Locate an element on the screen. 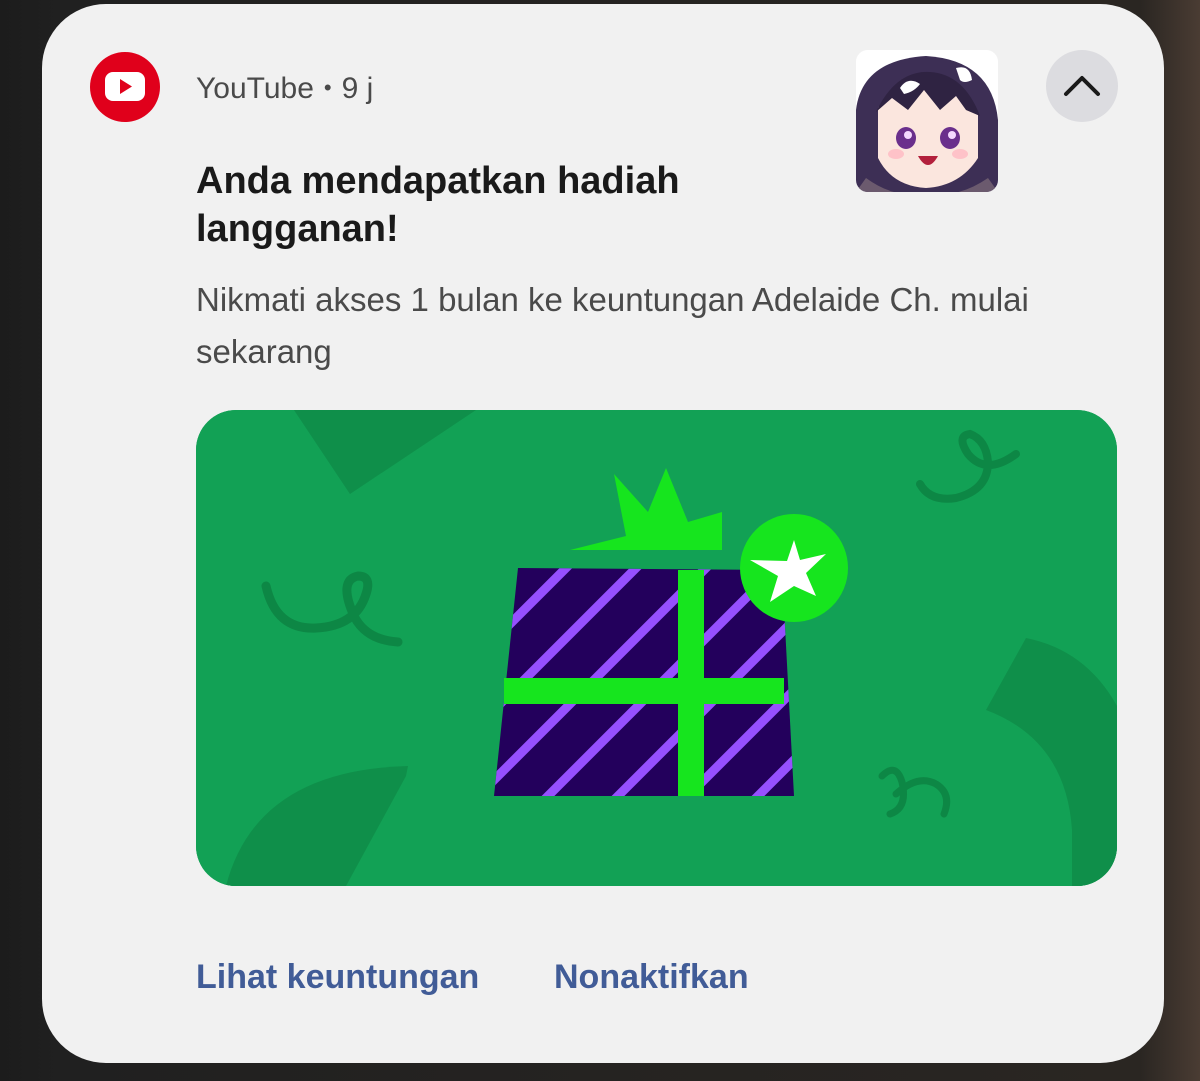  collapse-button is located at coordinates (1082, 86).